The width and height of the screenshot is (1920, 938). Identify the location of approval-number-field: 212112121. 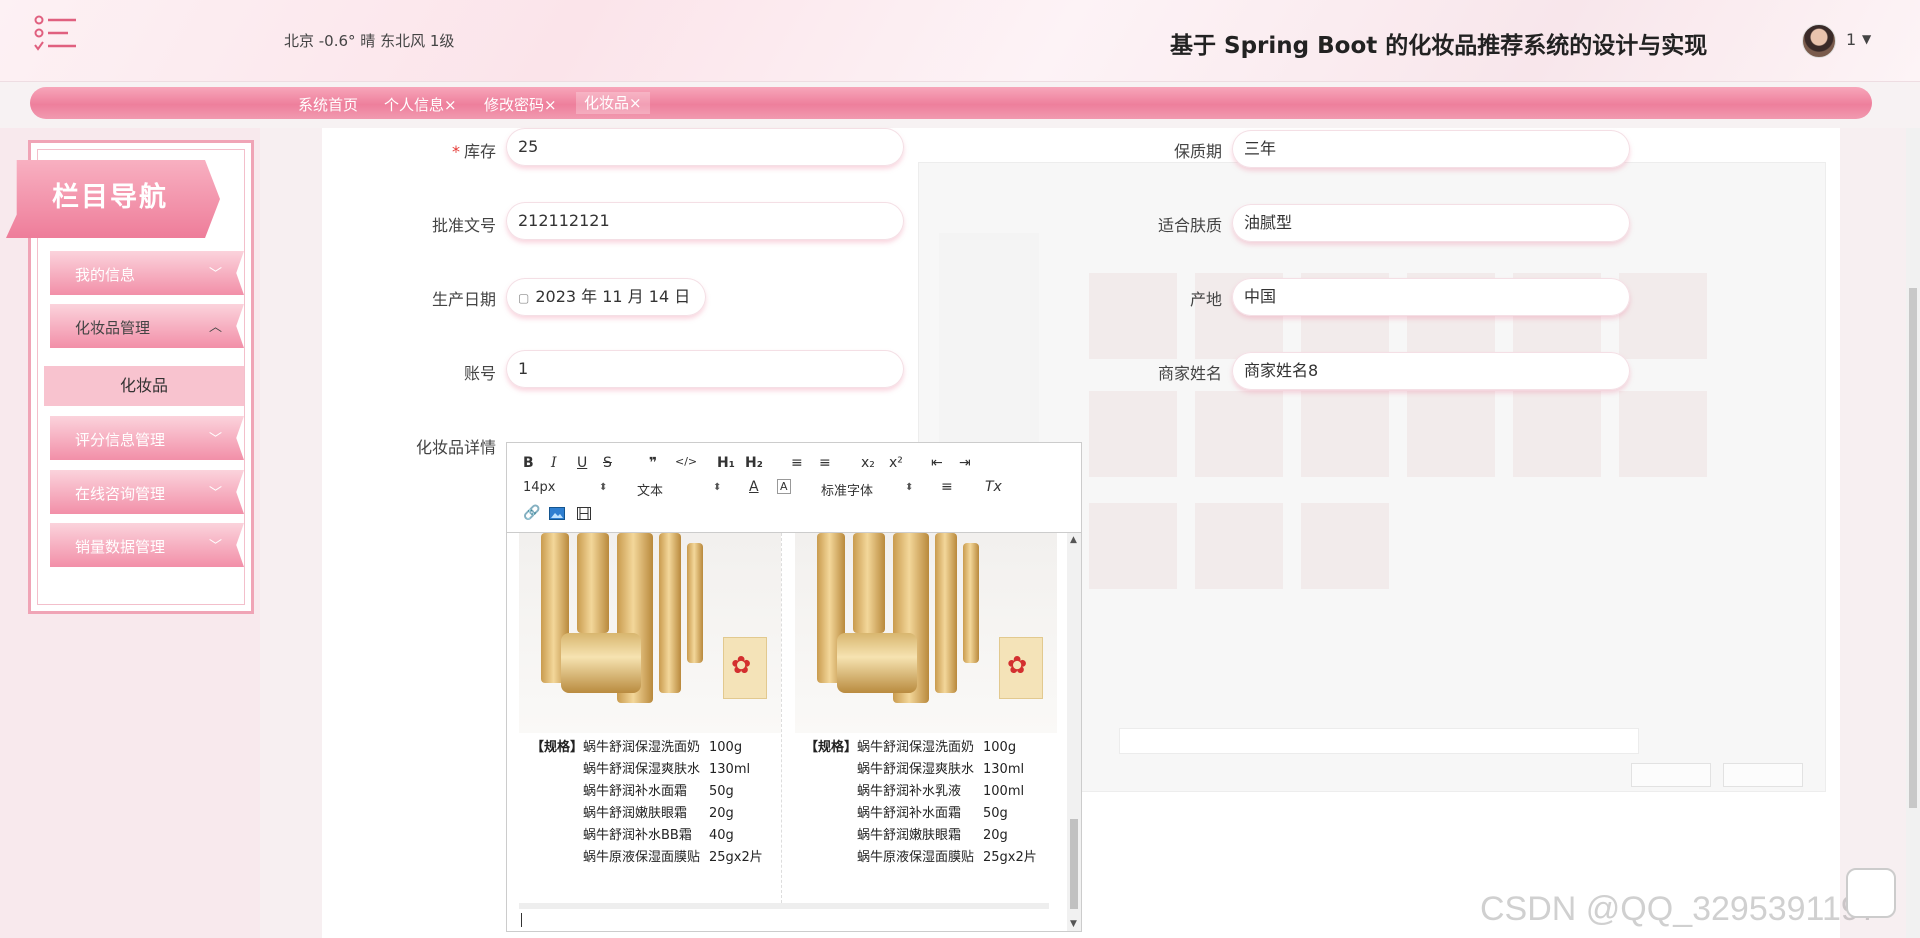
(705, 221).